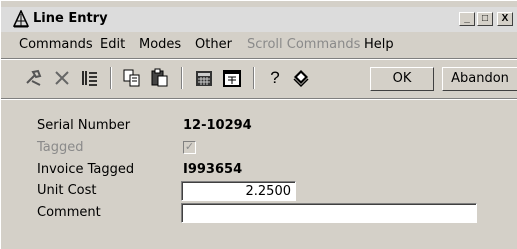 Image resolution: width=517 pixels, height=249 pixels. Describe the element at coordinates (34, 78) in the screenshot. I see `tools-icon` at that location.